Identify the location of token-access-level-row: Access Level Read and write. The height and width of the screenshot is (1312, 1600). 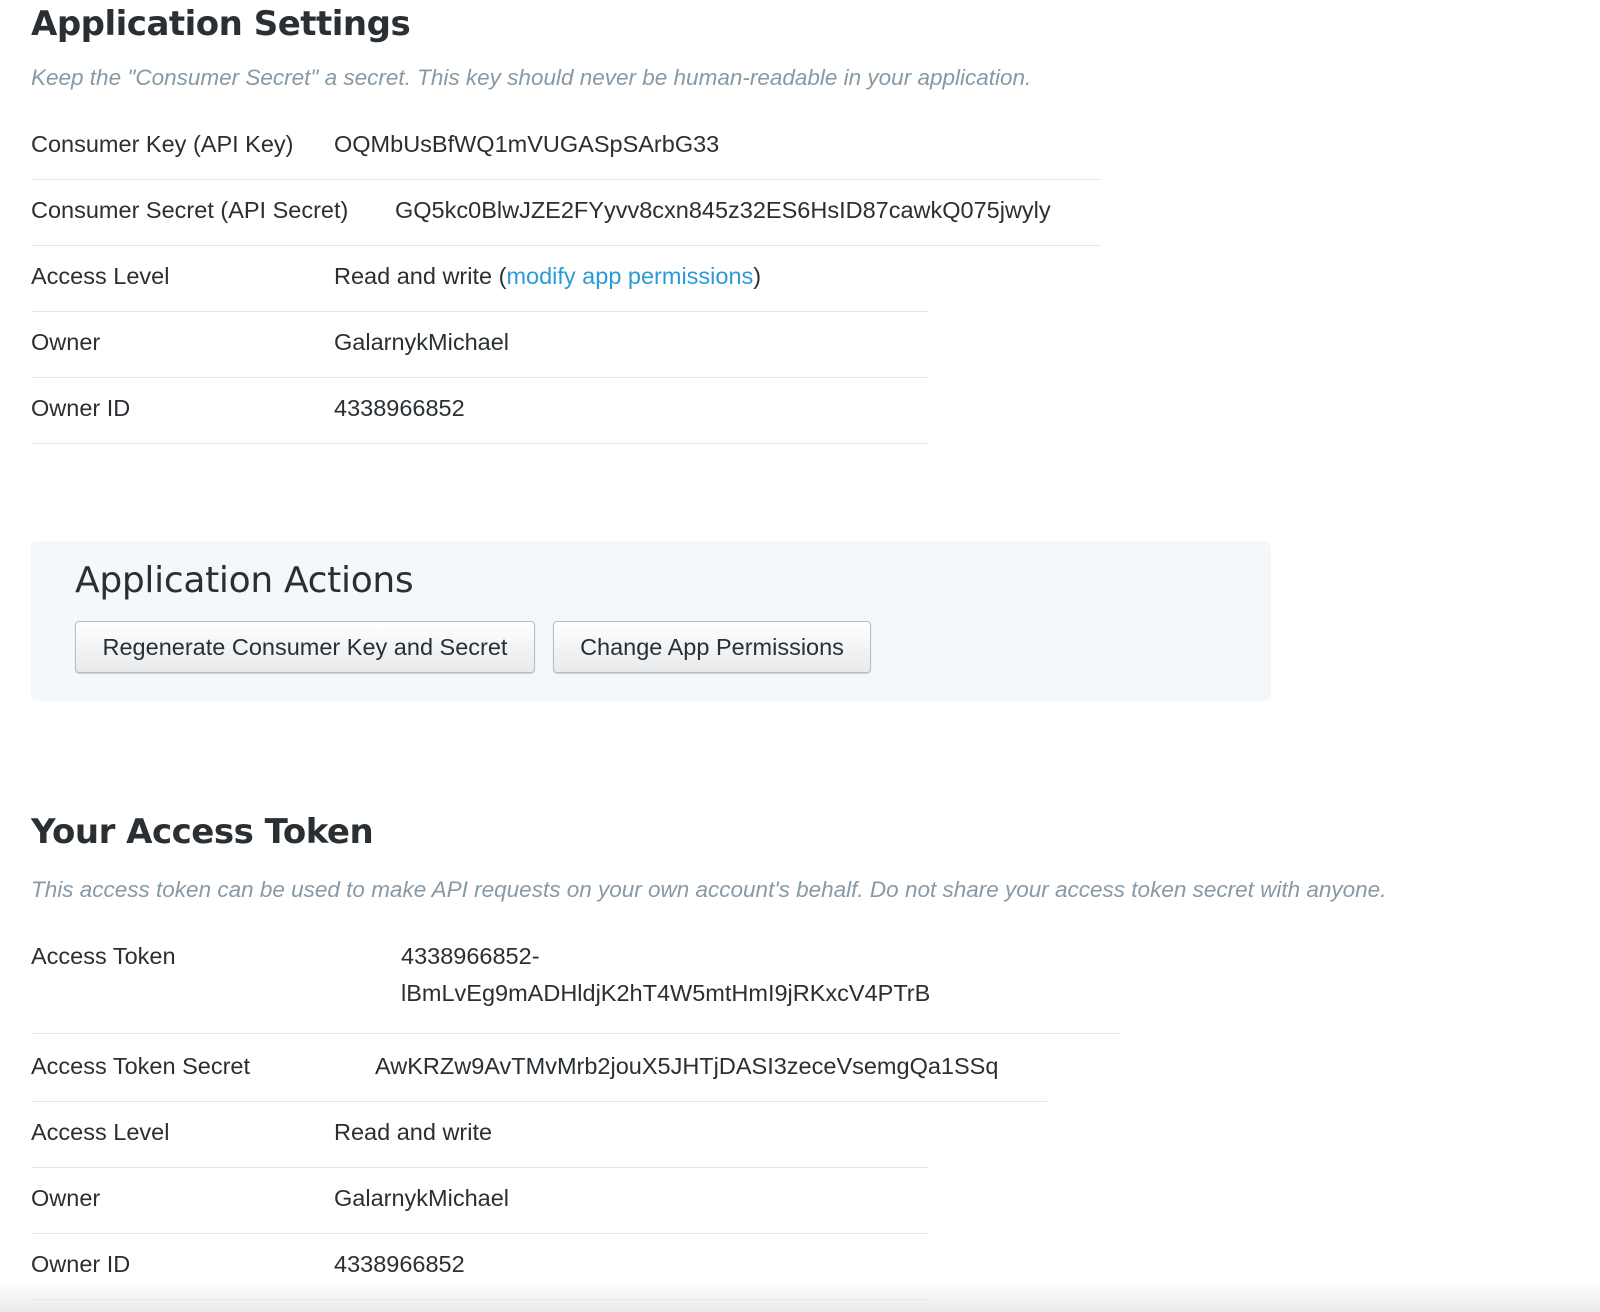
(479, 1135).